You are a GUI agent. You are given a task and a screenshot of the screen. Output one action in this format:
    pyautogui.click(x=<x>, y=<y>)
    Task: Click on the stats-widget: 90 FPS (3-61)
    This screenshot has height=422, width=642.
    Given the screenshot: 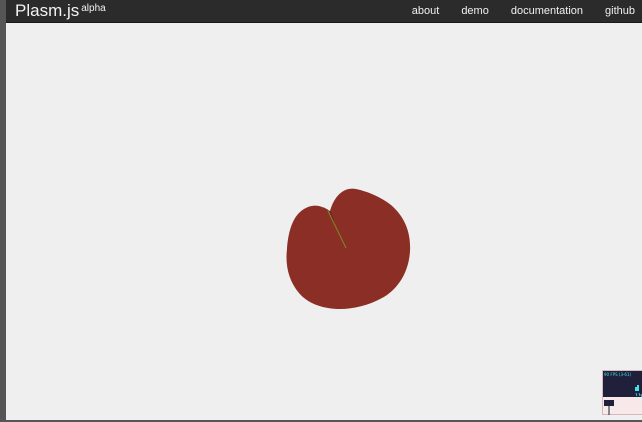 What is the action you would take?
    pyautogui.click(x=622, y=392)
    